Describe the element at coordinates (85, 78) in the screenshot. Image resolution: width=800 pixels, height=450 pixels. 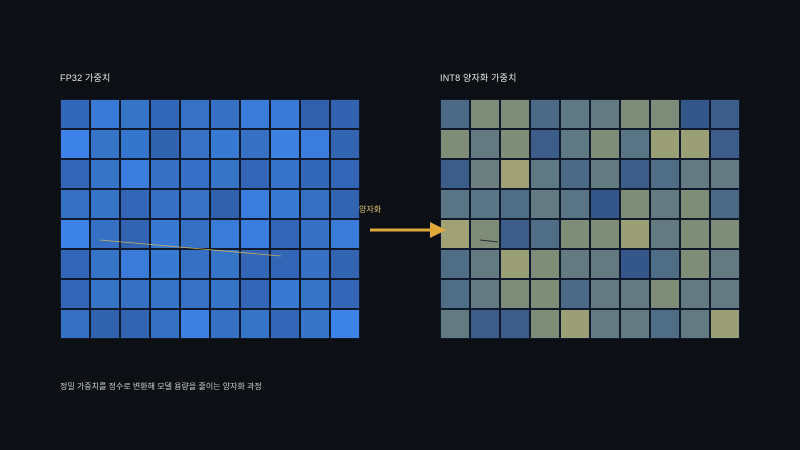
I see `fp32-panel-title: FP32 가중치` at that location.